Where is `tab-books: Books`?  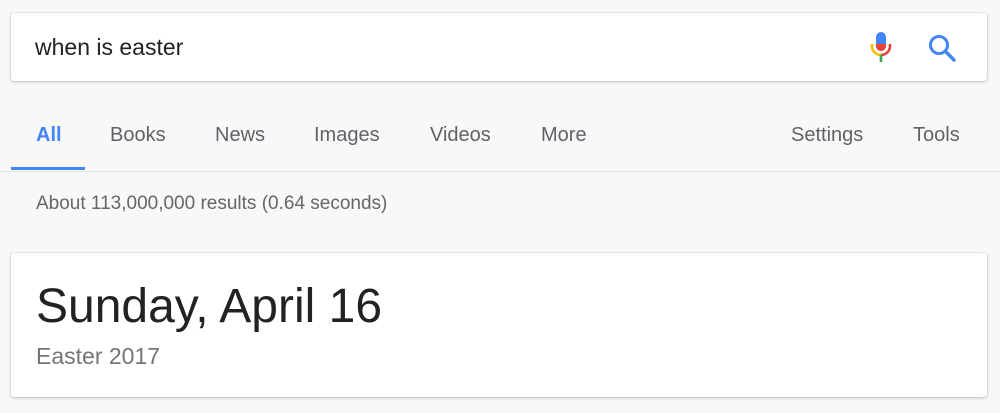
tab-books: Books is located at coordinates (138, 134).